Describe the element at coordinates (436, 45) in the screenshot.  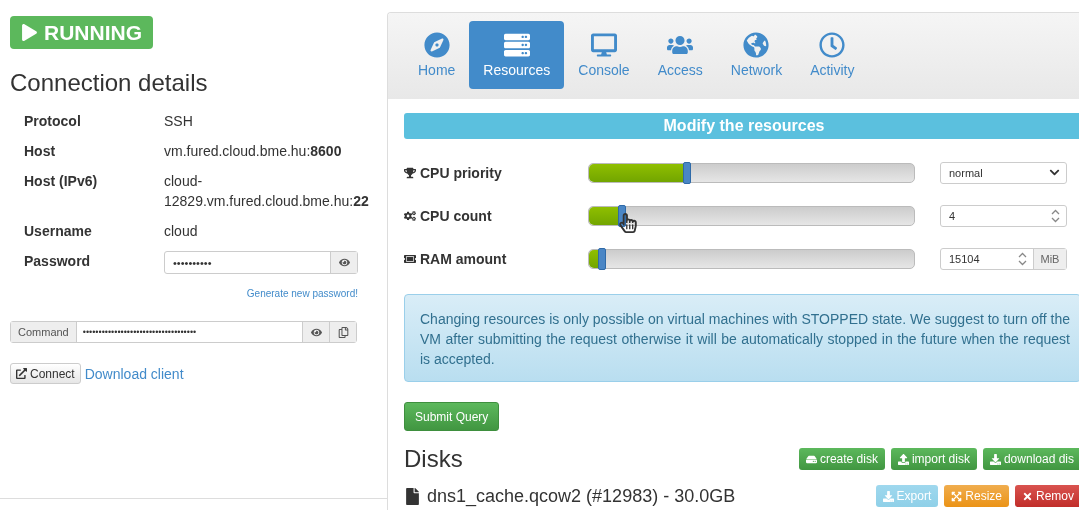
I see `compass-icon` at that location.